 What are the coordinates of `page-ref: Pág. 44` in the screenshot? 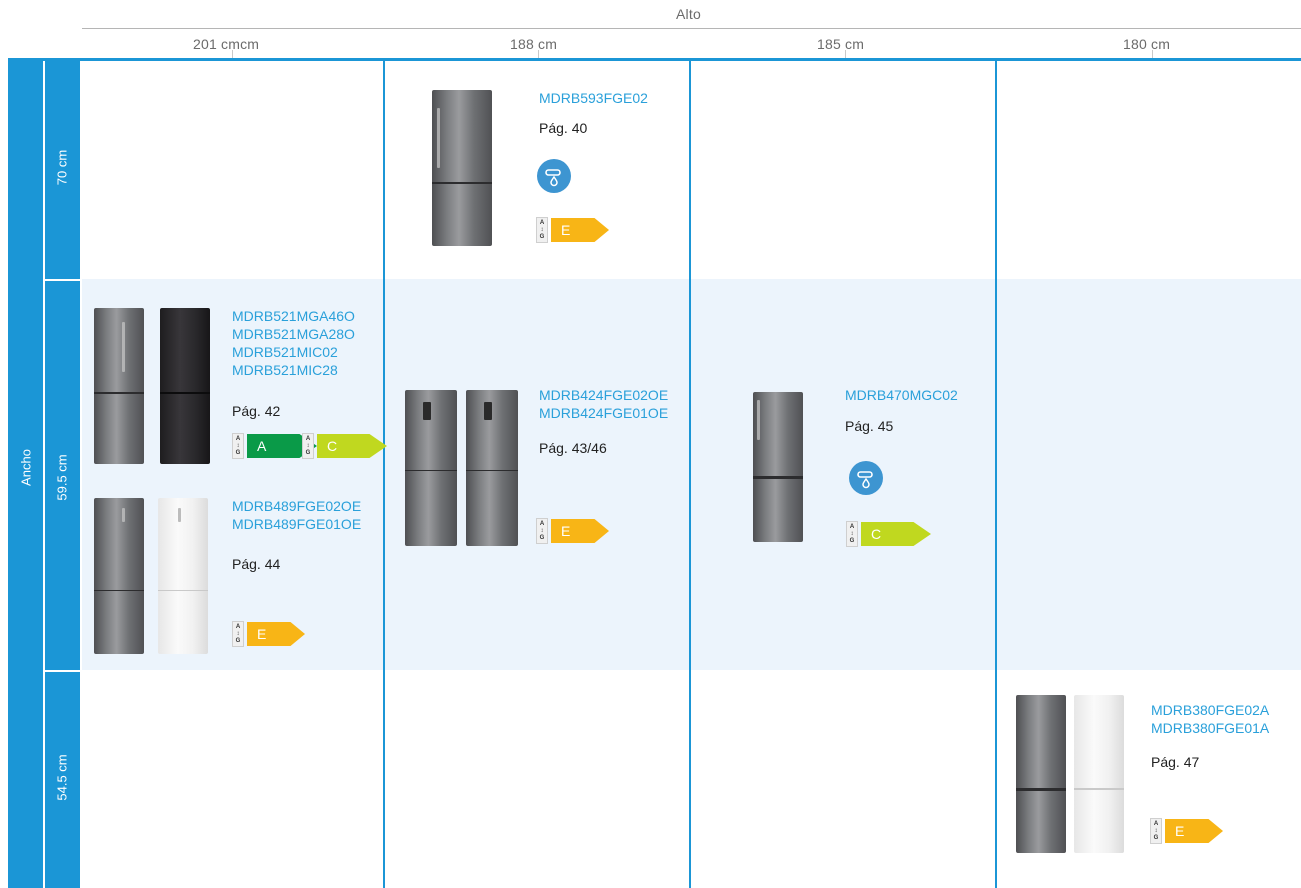 It's located at (256, 564).